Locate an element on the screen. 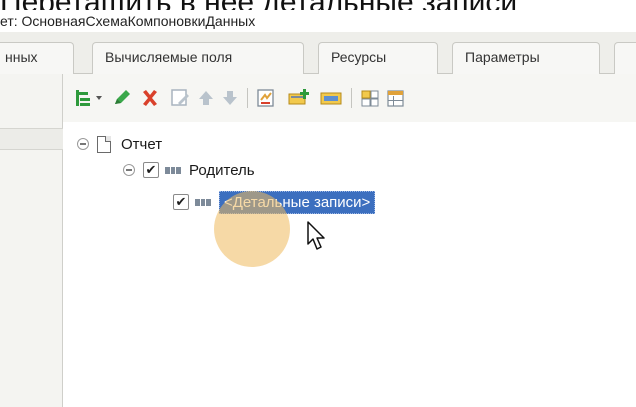 Image resolution: width=636 pixels, height=407 pixels. left-panel is located at coordinates (31, 240).